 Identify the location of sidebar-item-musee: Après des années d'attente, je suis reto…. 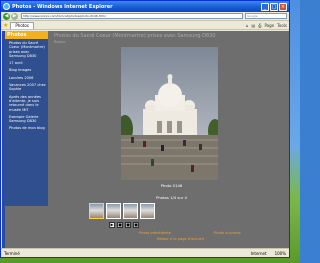
(26, 103).